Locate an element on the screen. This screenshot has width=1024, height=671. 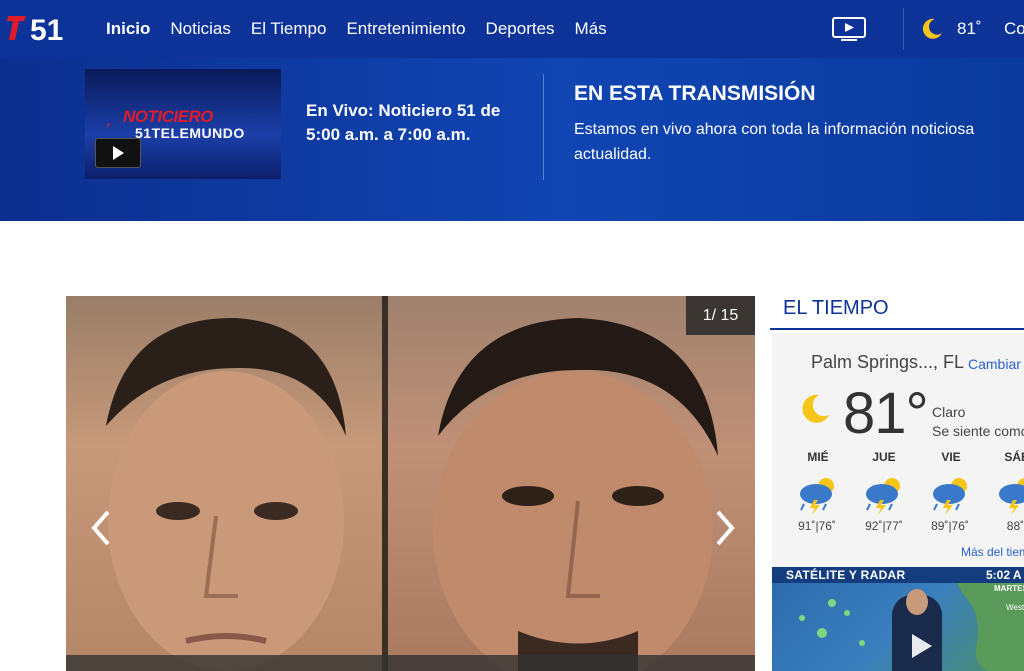
play-button is located at coordinates (118, 153).